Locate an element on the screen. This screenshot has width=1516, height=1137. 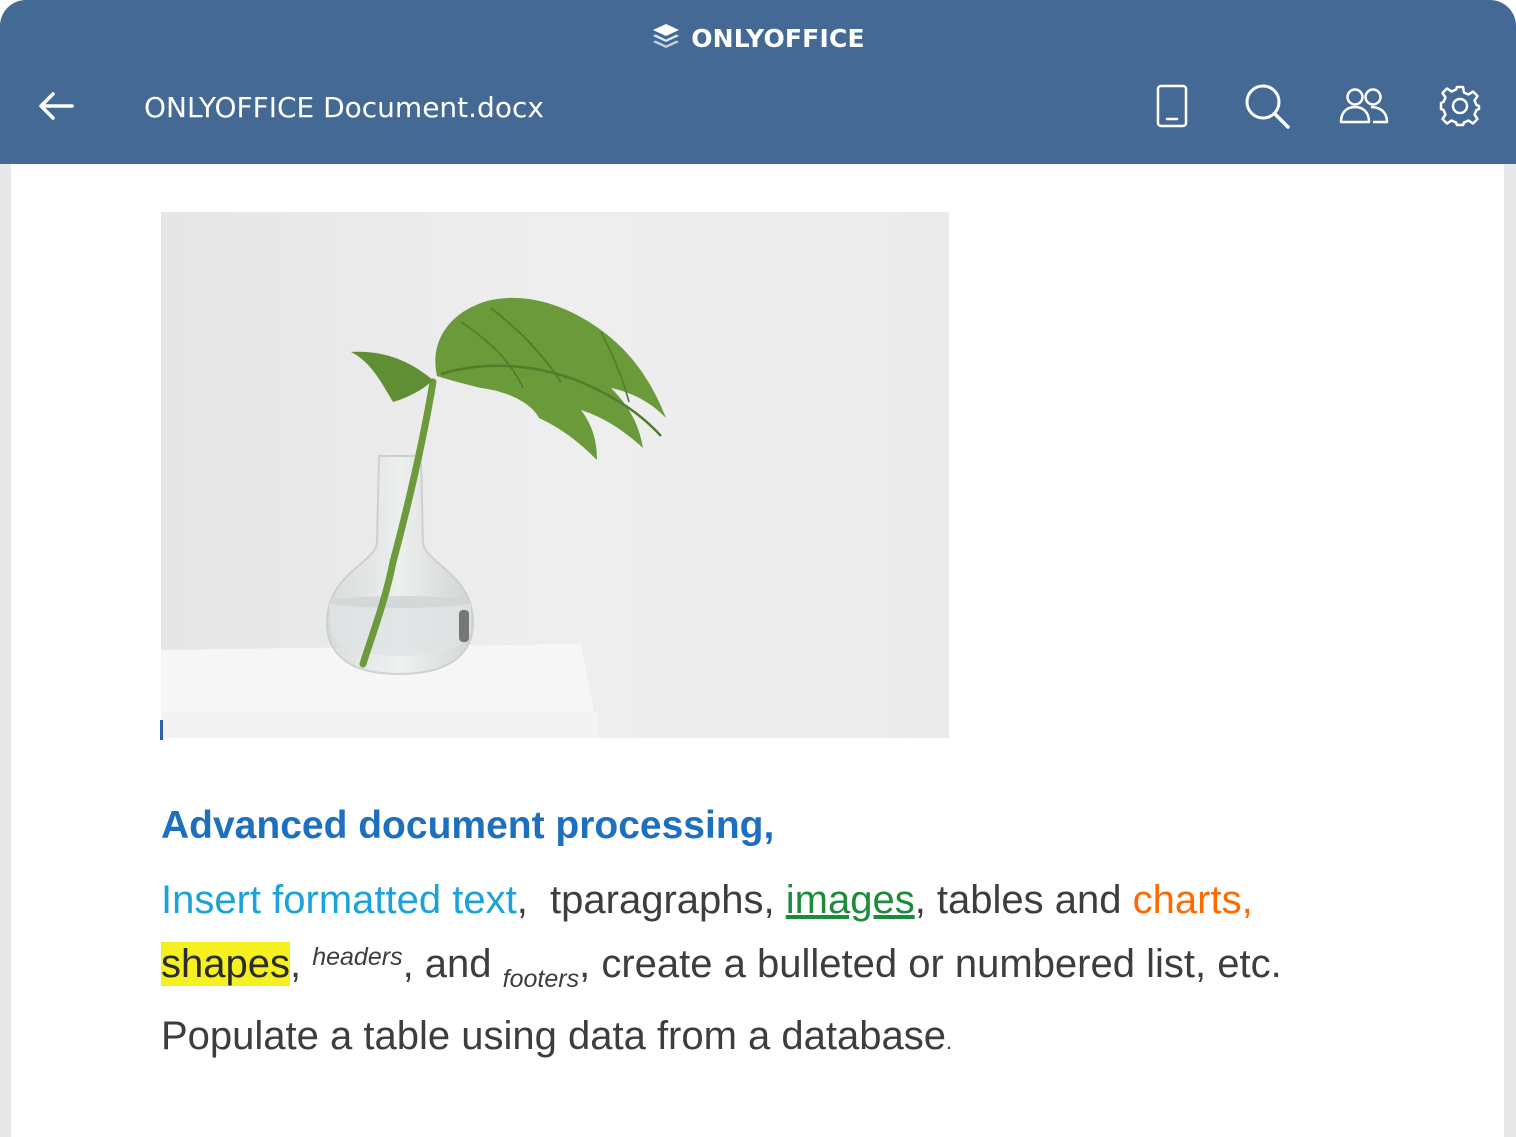
brand-logo: ONLYOFFICE is located at coordinates (758, 38).